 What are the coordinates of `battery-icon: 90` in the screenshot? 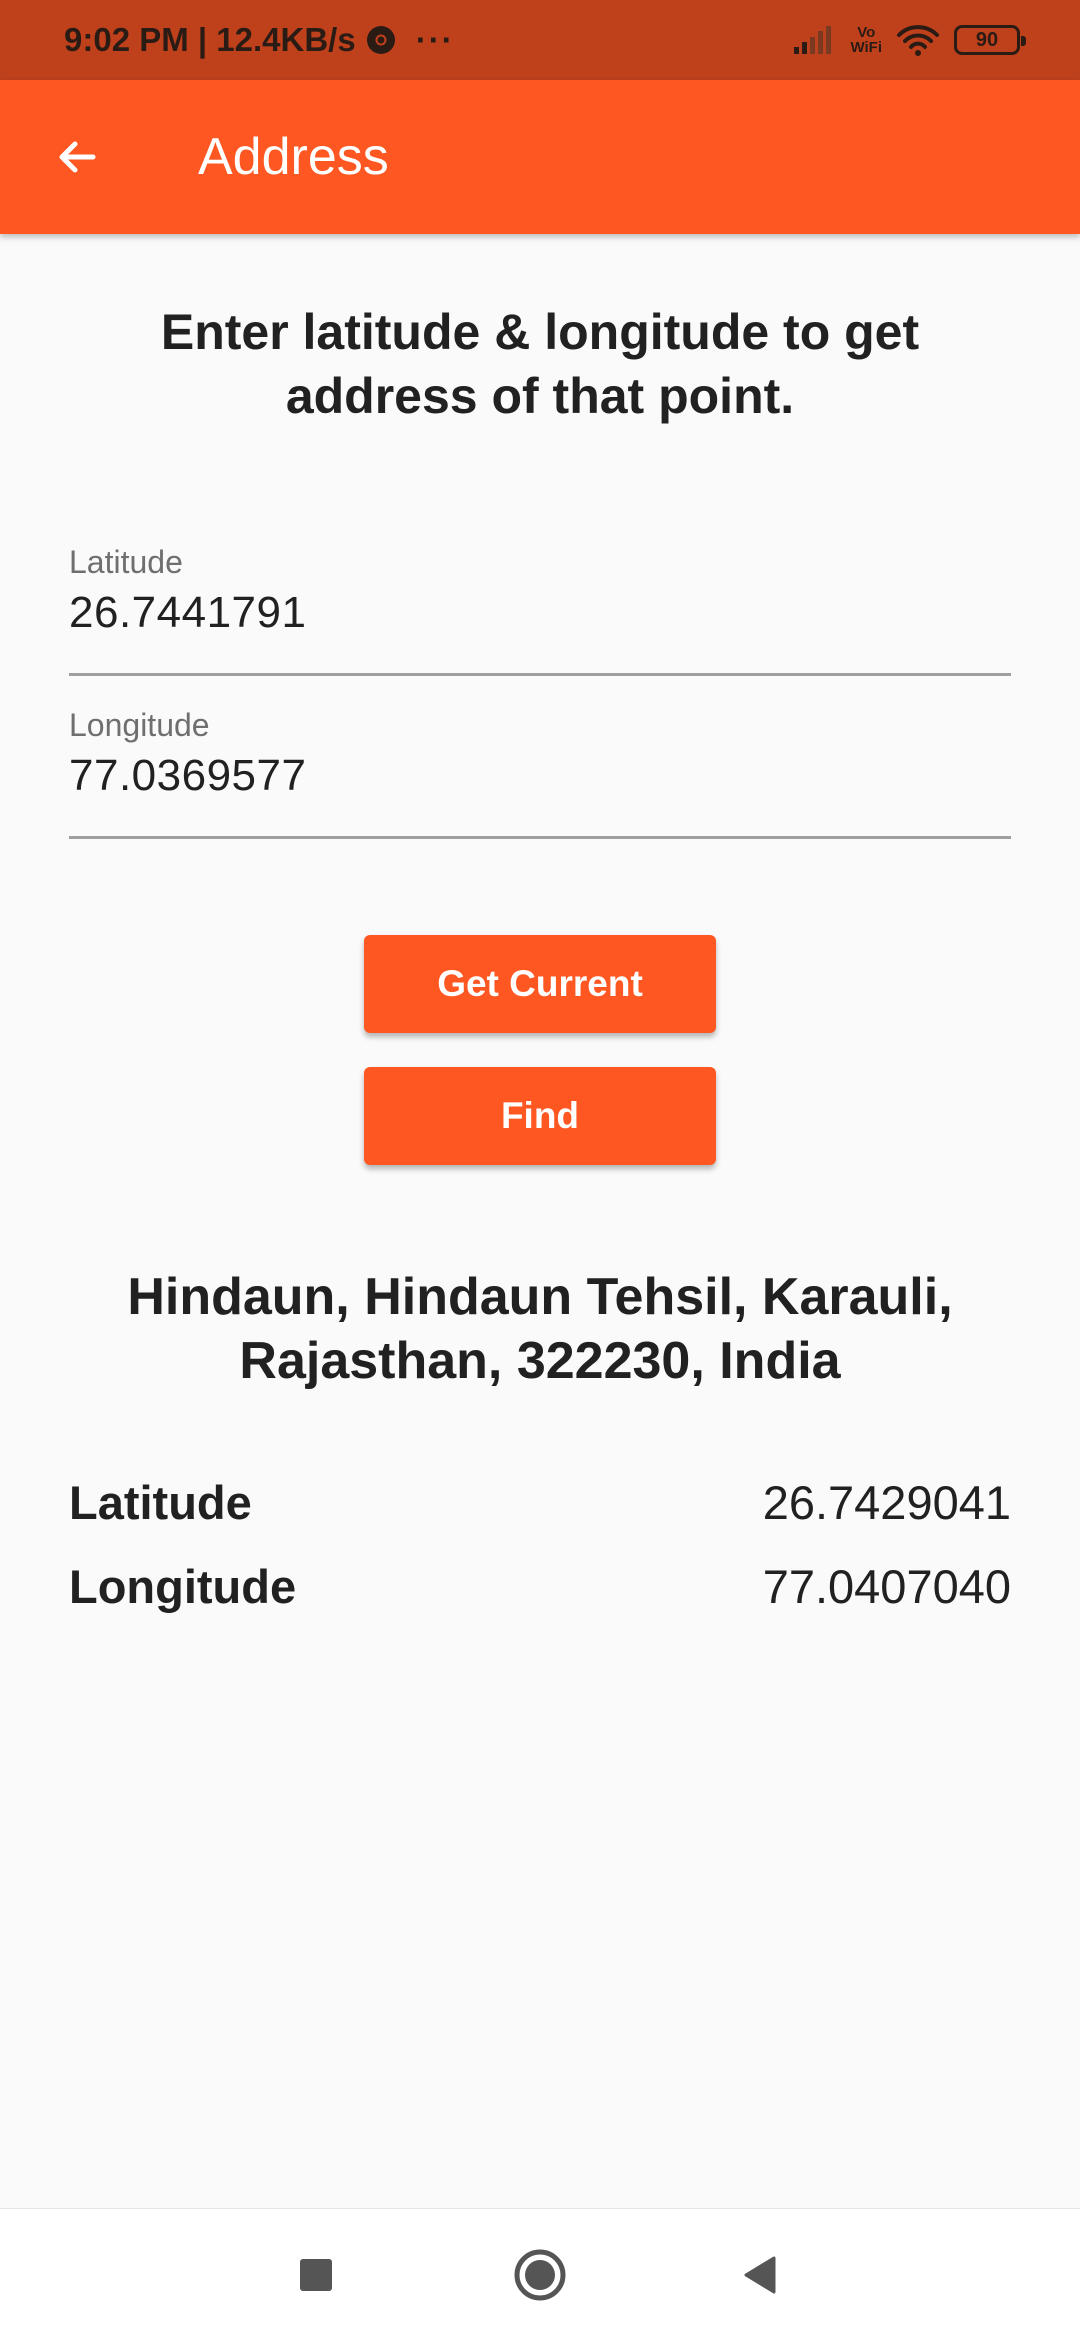 It's located at (990, 40).